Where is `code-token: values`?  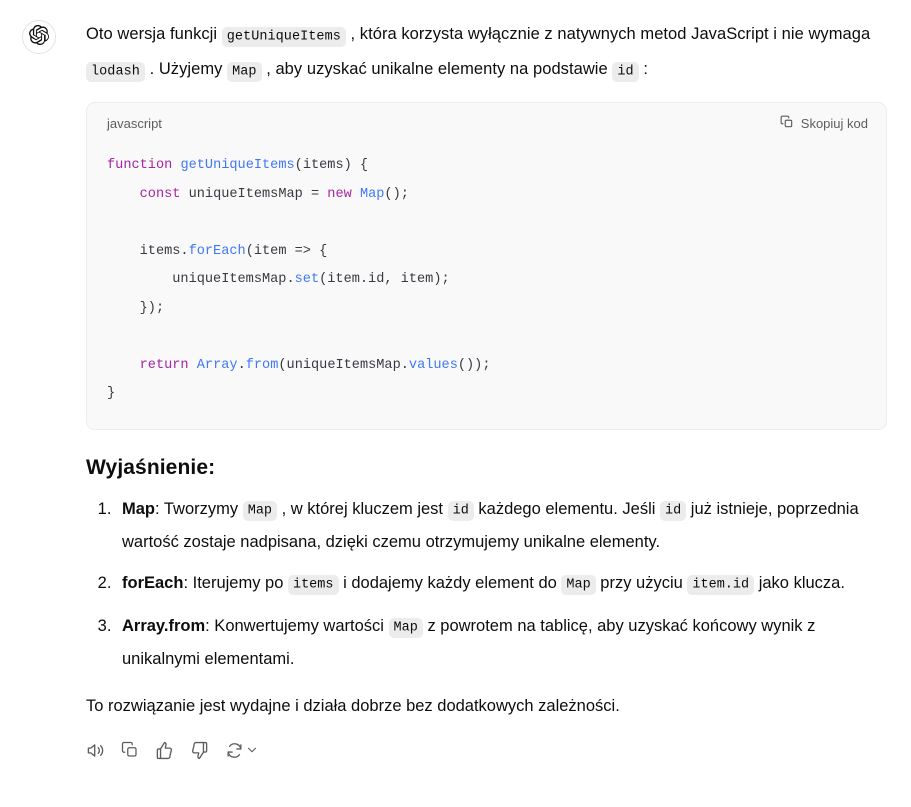 code-token: values is located at coordinates (433, 365).